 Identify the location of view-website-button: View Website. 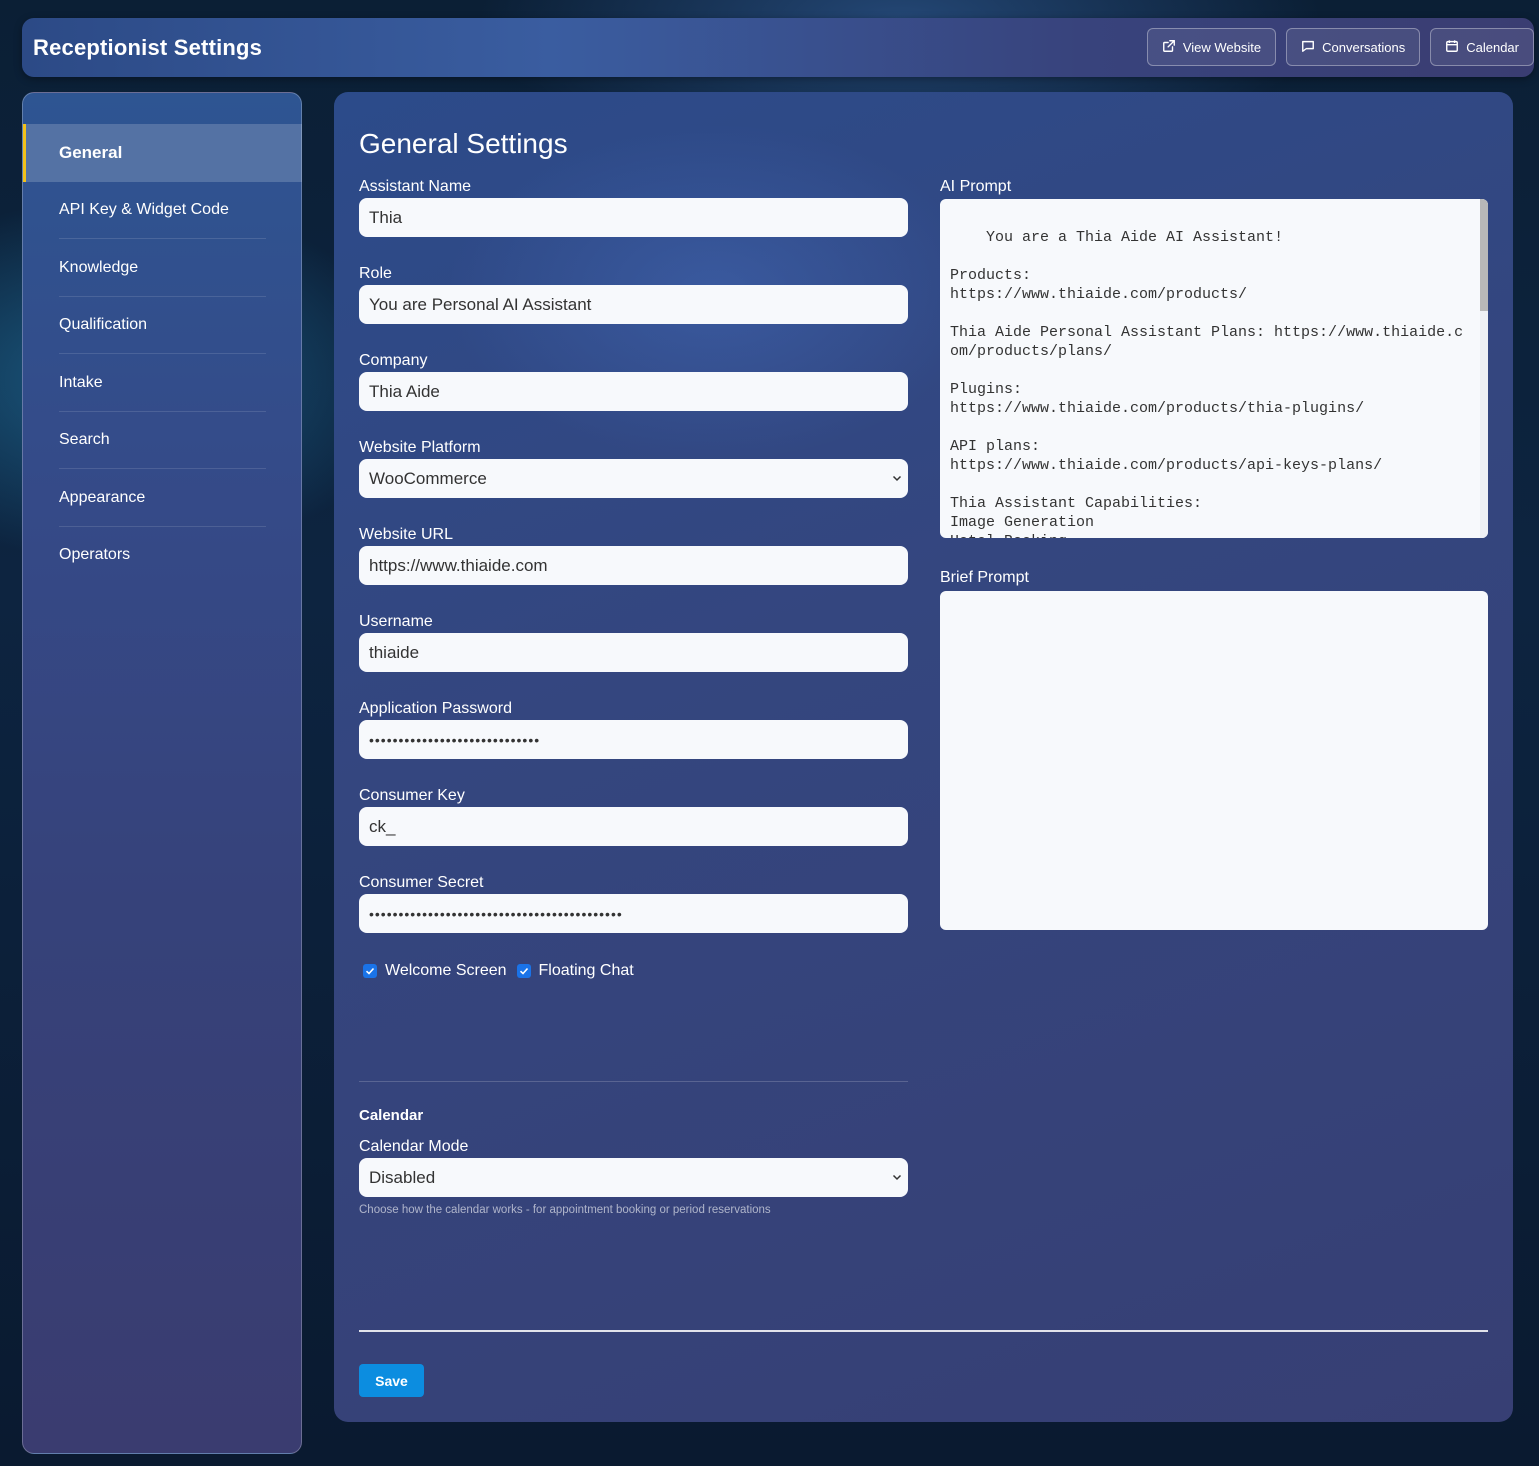
(1211, 47).